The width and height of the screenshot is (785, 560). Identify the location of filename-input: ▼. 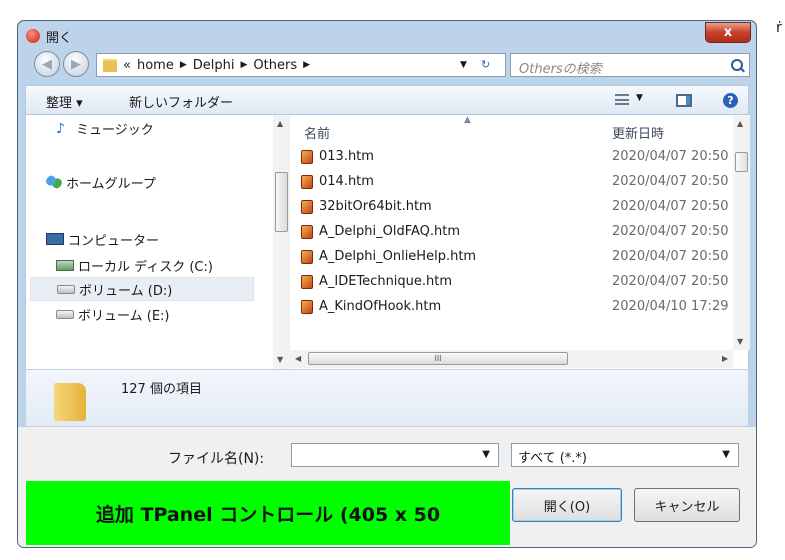
(395, 455).